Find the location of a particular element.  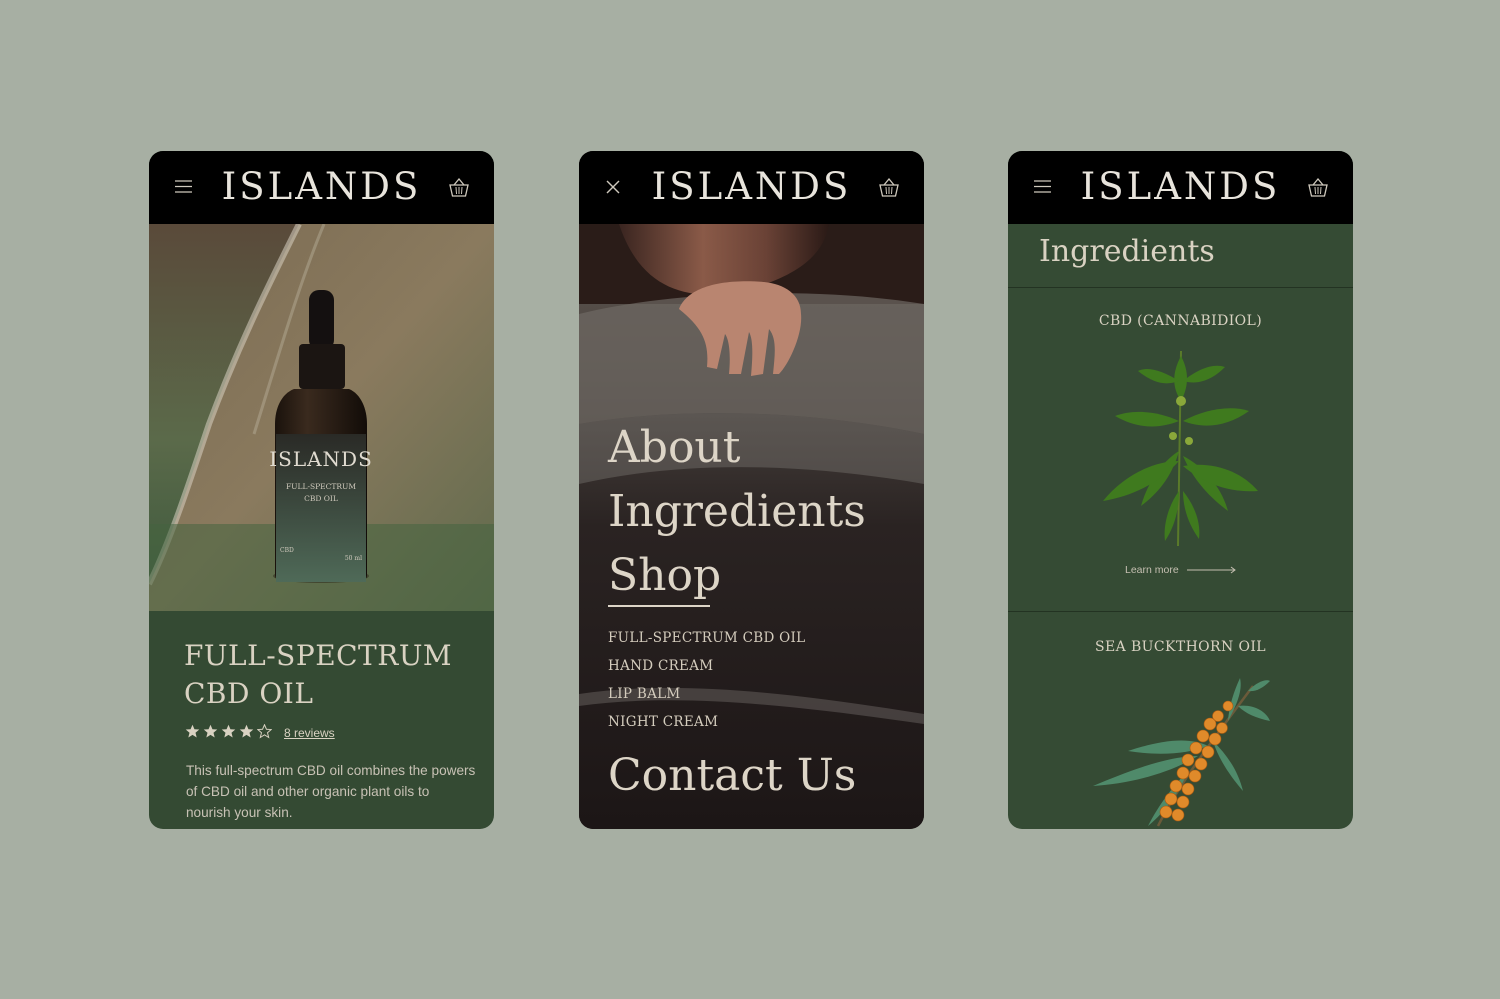

reviews-link: 8 reviews is located at coordinates (309, 733).